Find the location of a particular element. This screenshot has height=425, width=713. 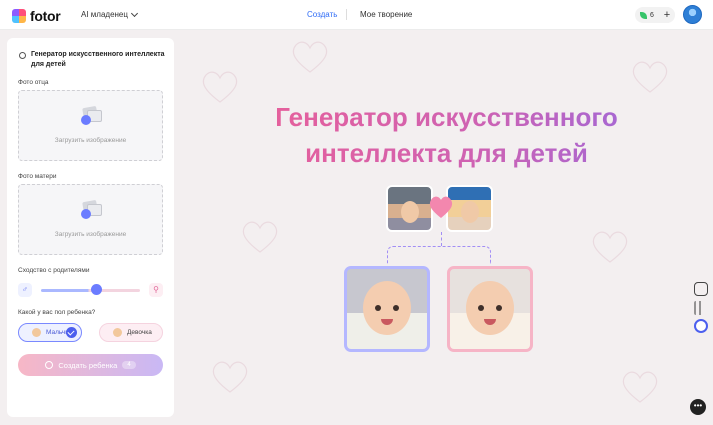

create-cost-badge: 4 is located at coordinates (129, 365).